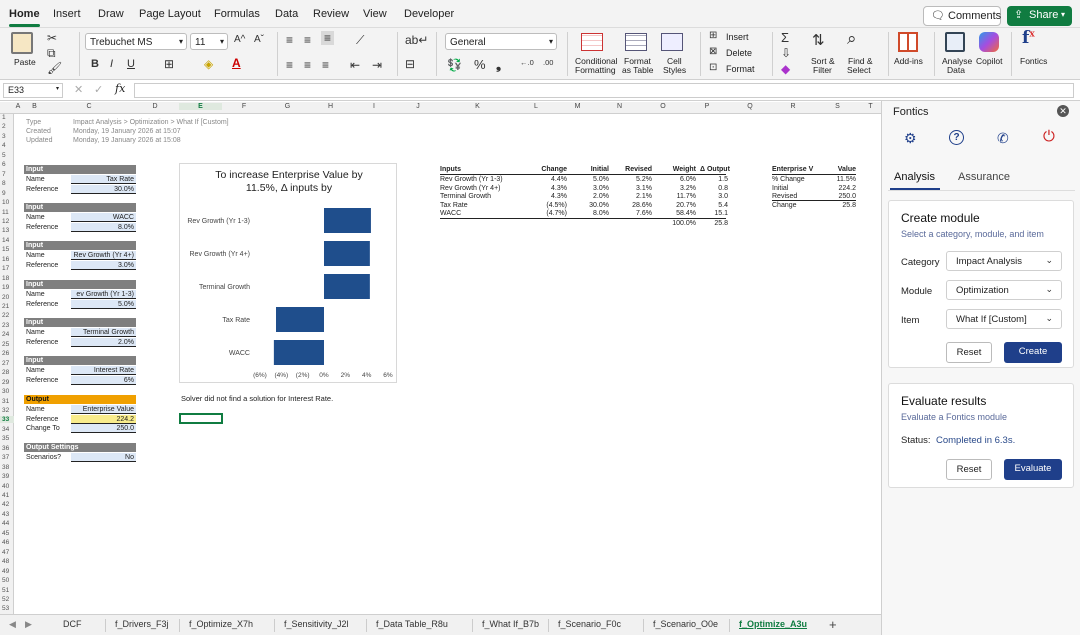  I want to click on input-ref-cell: 2.0%, so click(103, 342).